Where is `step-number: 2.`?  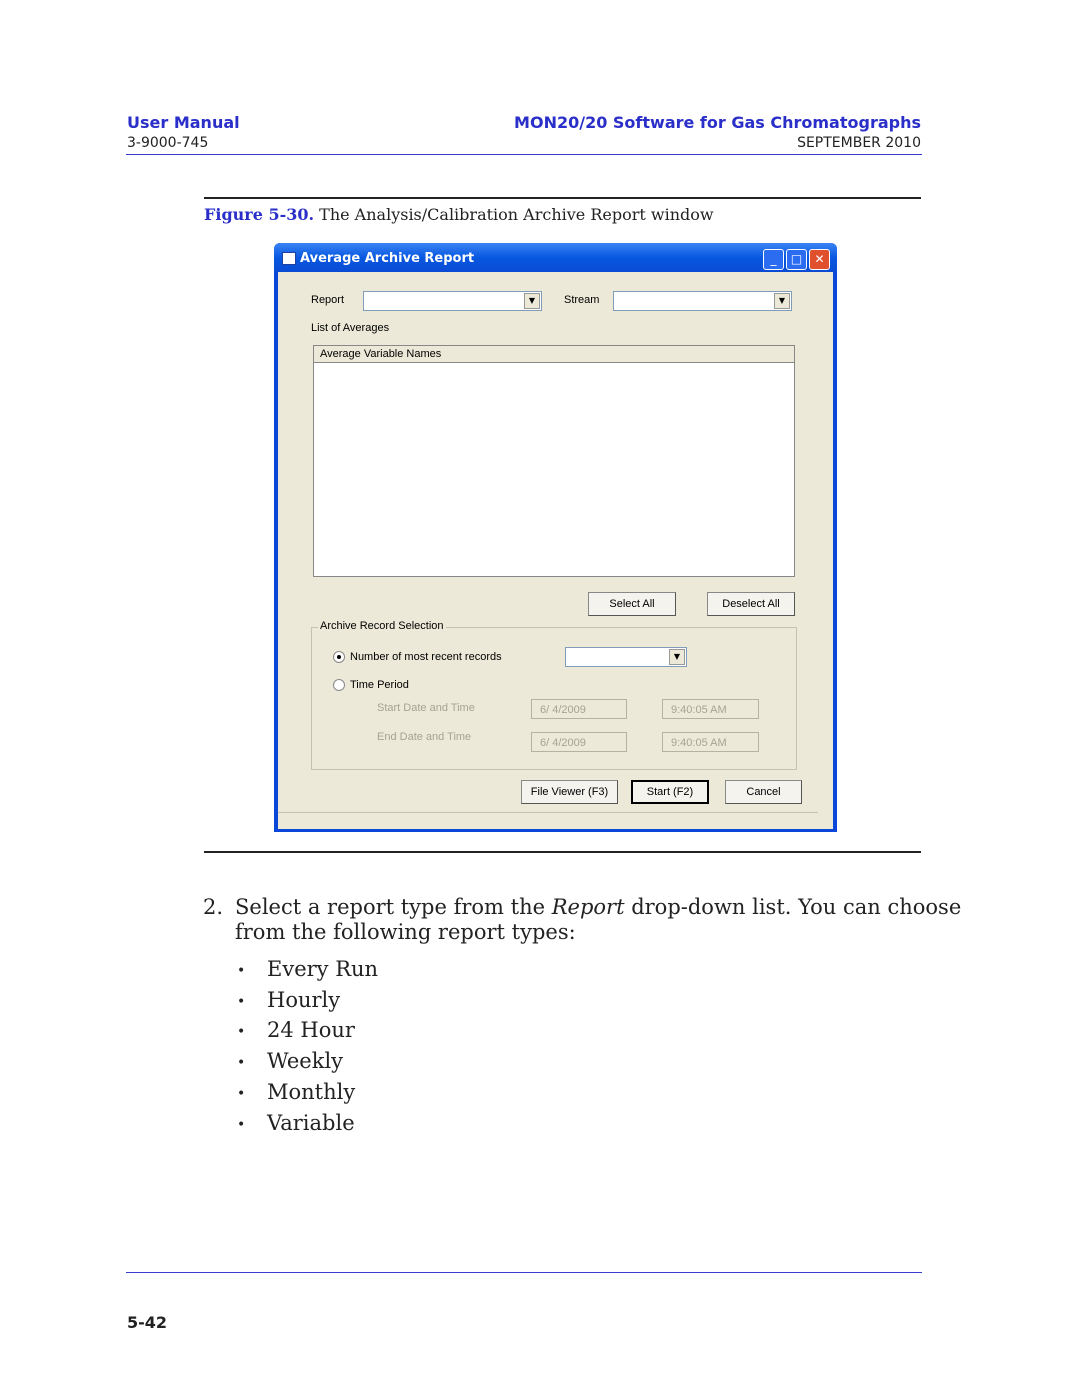
step-number: 2. is located at coordinates (213, 907).